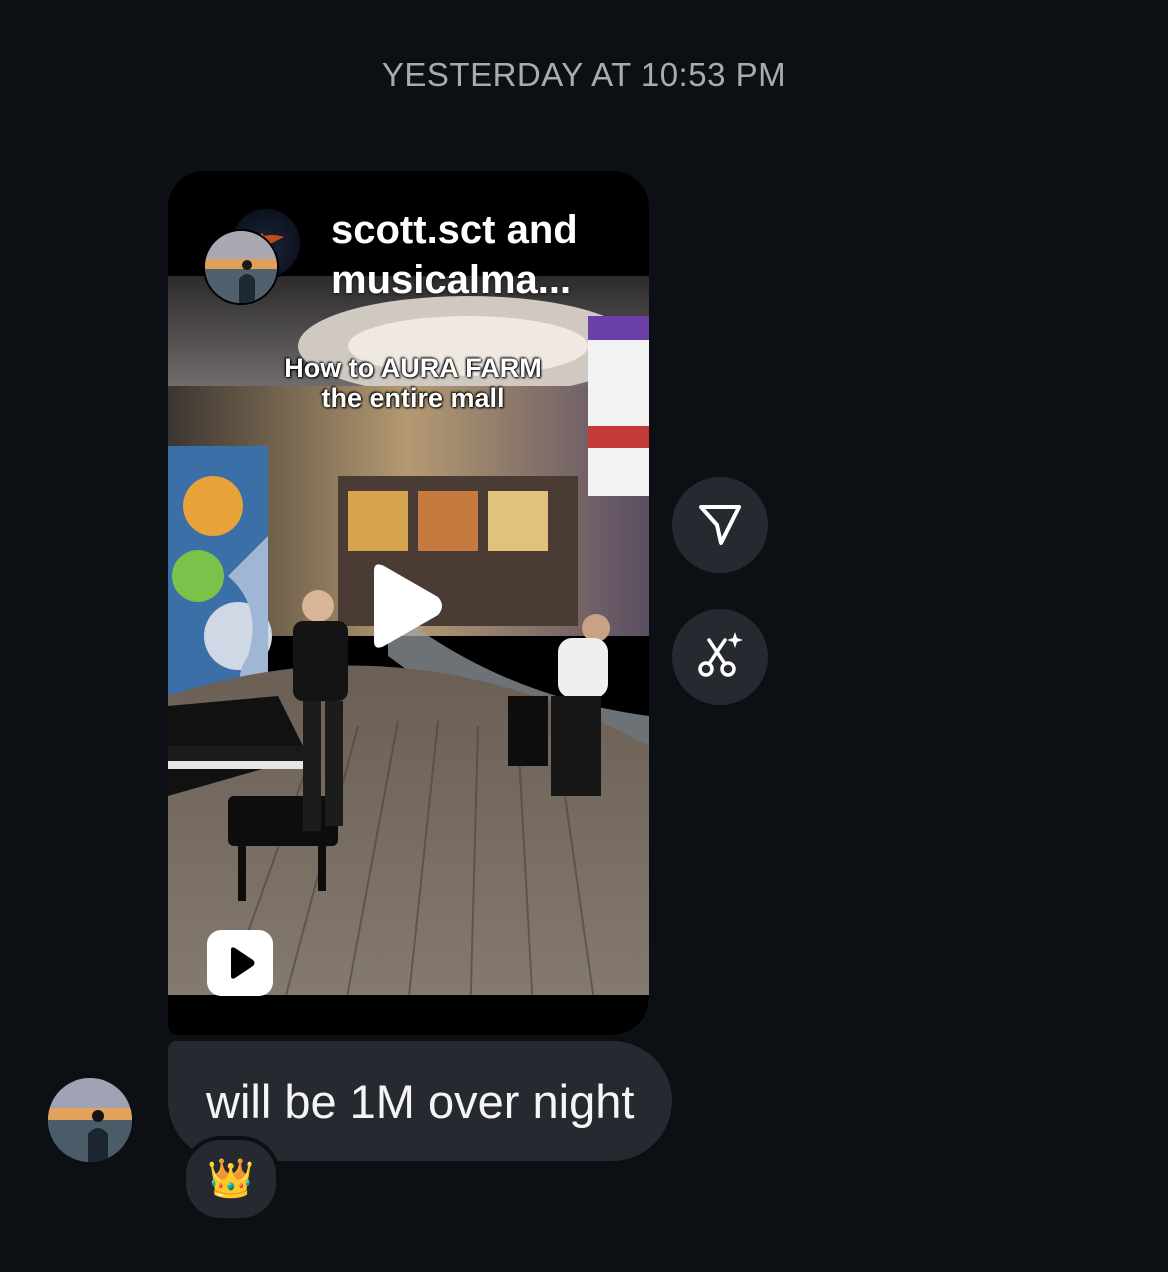 Image resolution: width=1168 pixels, height=1272 pixels. I want to click on author-avatar, so click(241, 267).